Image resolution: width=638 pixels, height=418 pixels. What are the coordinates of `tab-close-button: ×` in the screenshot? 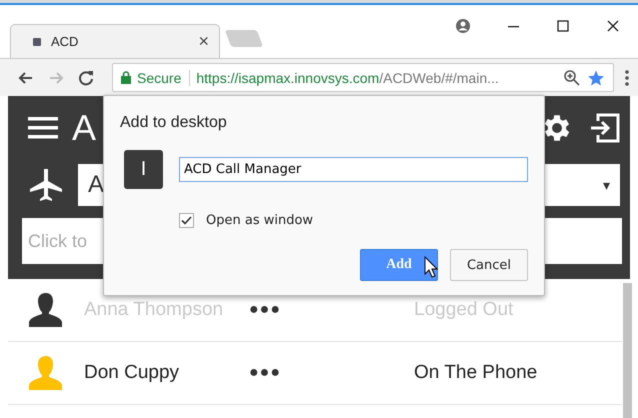 It's located at (203, 41).